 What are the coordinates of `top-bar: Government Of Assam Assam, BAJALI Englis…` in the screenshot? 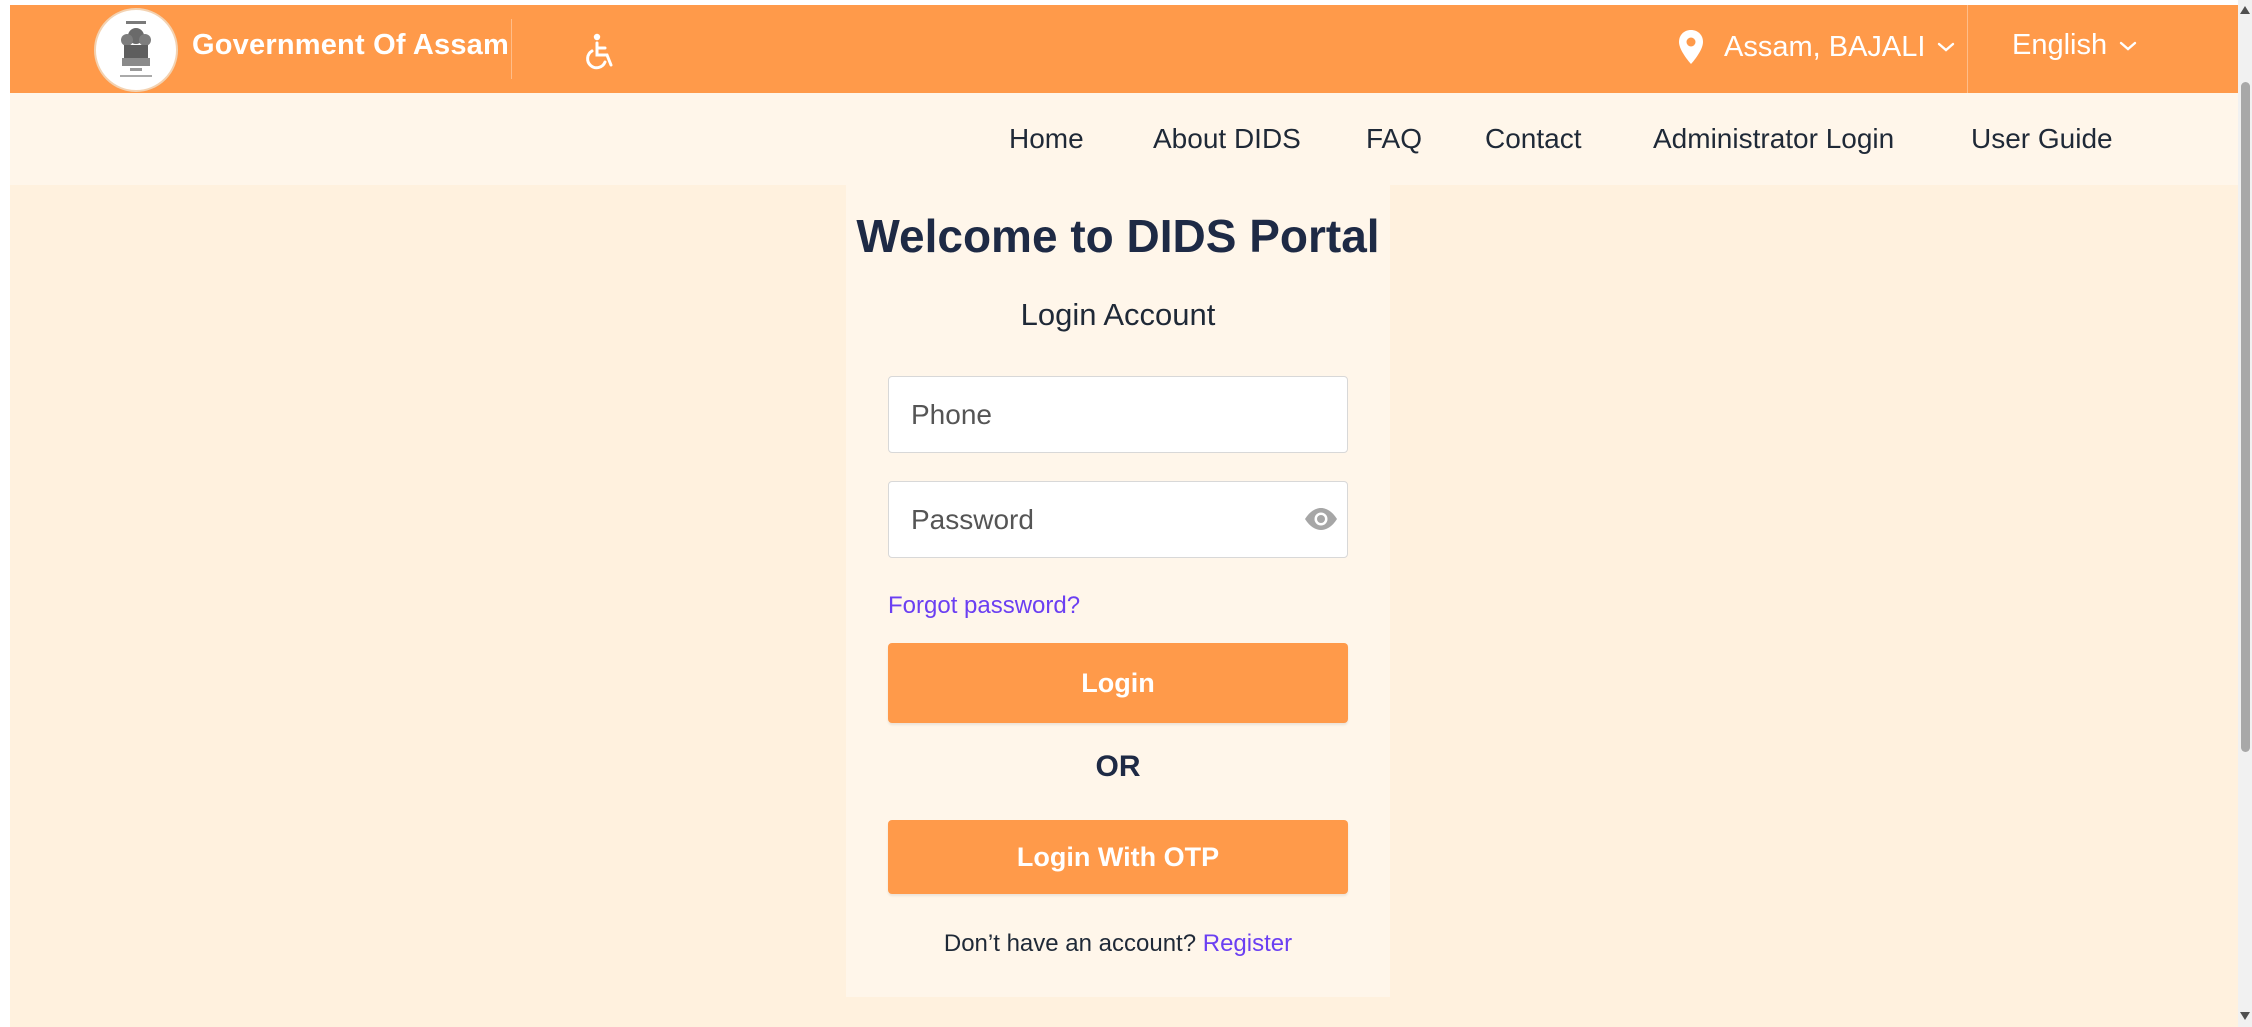 It's located at (1124, 49).